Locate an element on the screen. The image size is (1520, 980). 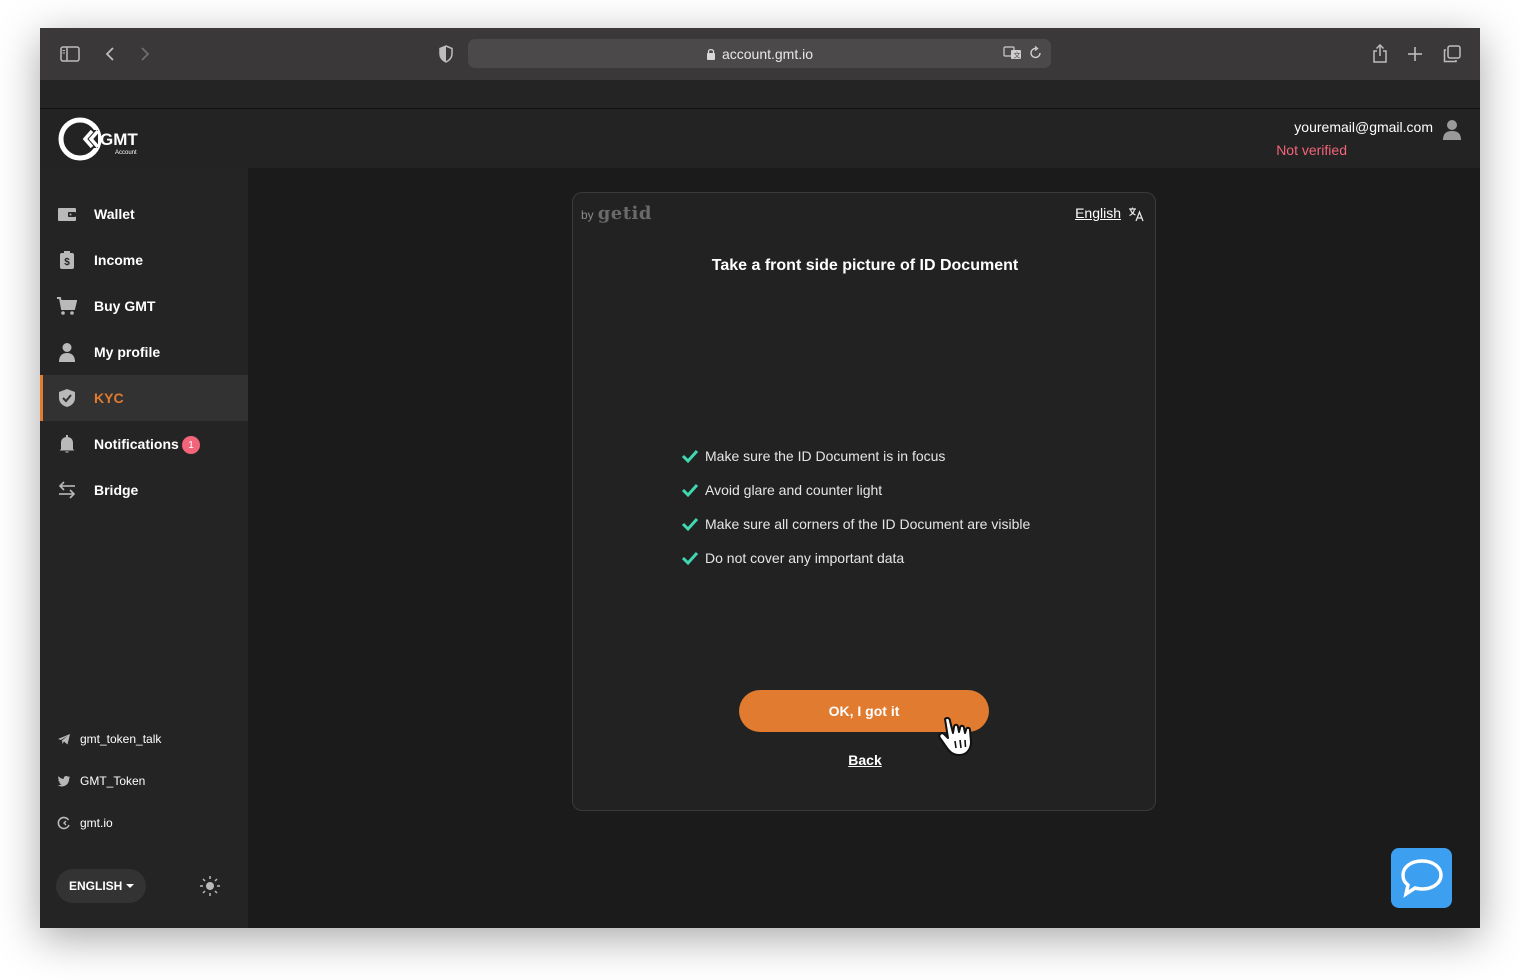
income-icon: $ is located at coordinates (67, 260).